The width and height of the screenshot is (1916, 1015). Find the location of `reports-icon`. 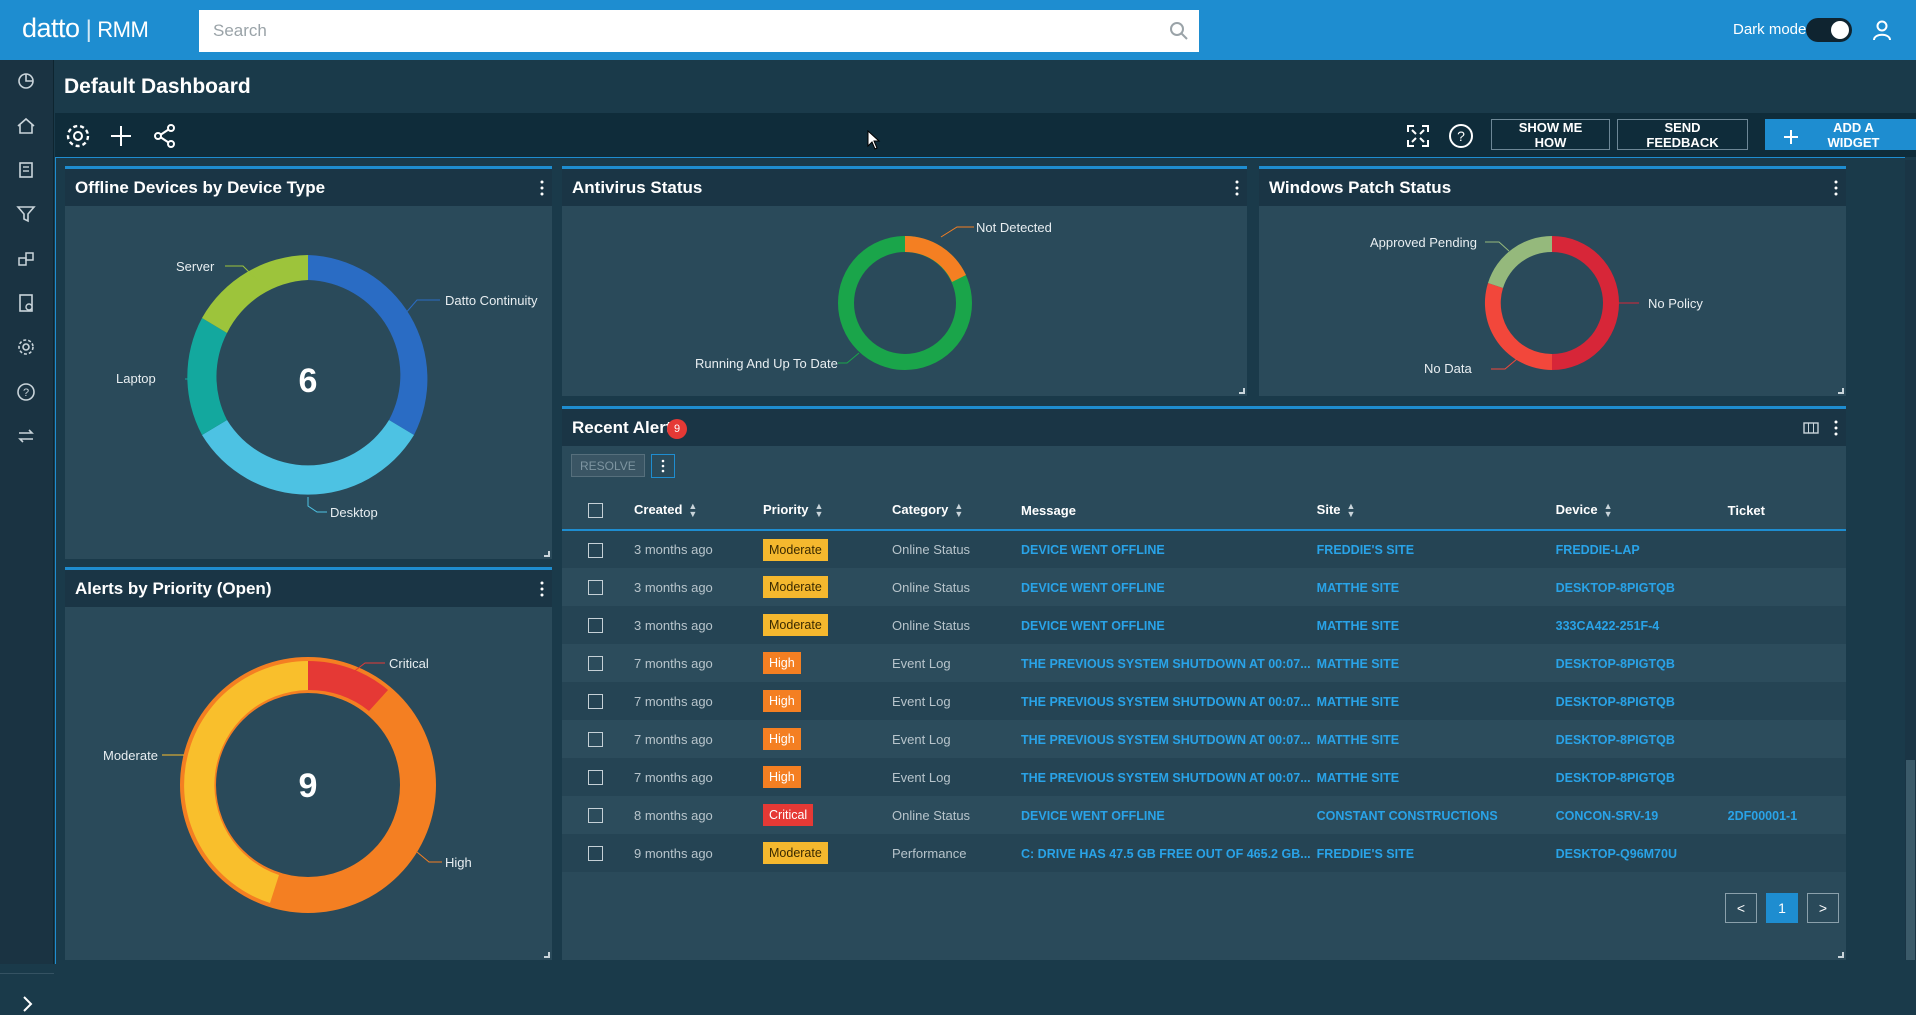

reports-icon is located at coordinates (26, 303).